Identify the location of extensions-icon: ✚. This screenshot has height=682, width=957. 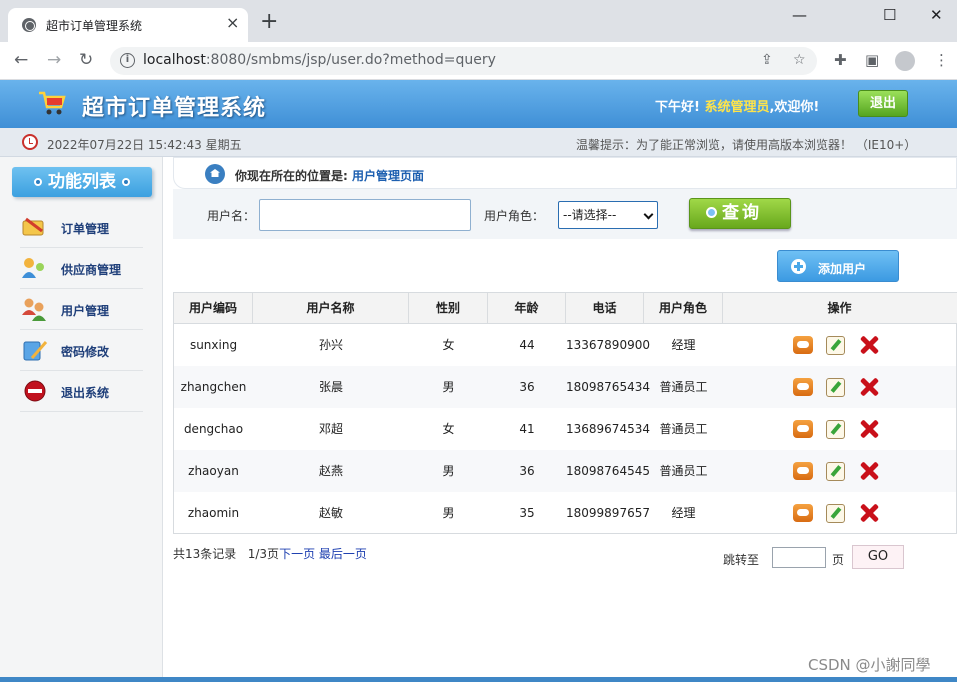
(840, 60).